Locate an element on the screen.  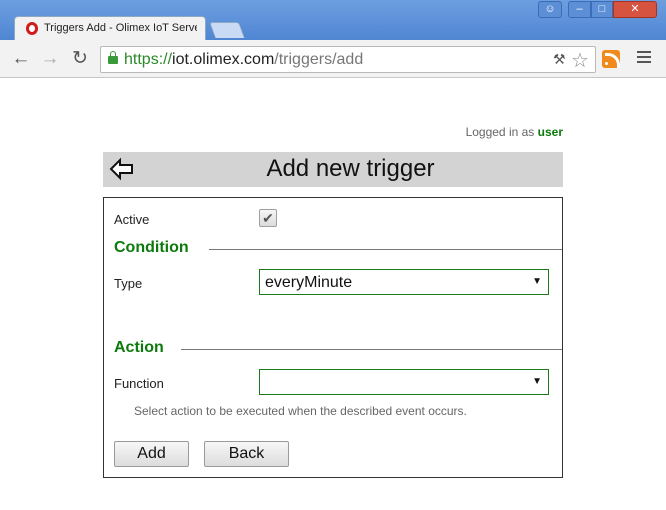
action-divider is located at coordinates (371, 349).